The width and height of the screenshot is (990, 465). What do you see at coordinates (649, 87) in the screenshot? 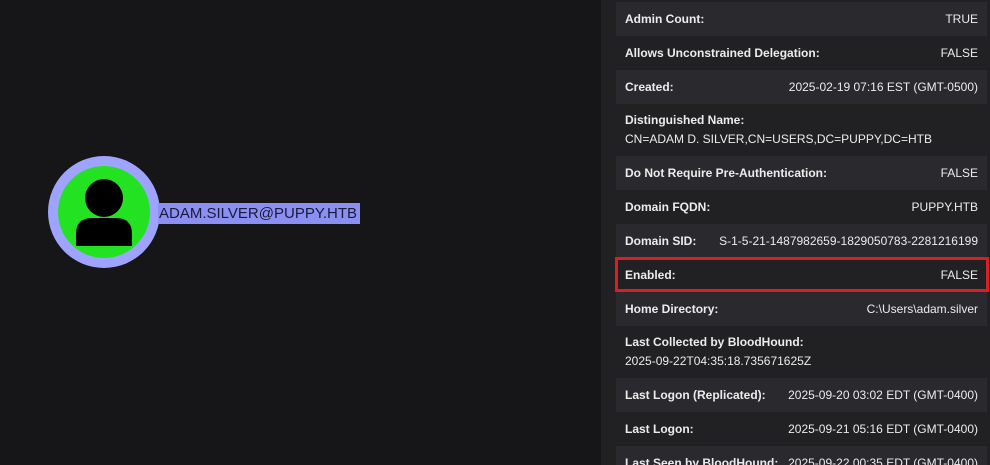
I see `property-key: Created:` at bounding box center [649, 87].